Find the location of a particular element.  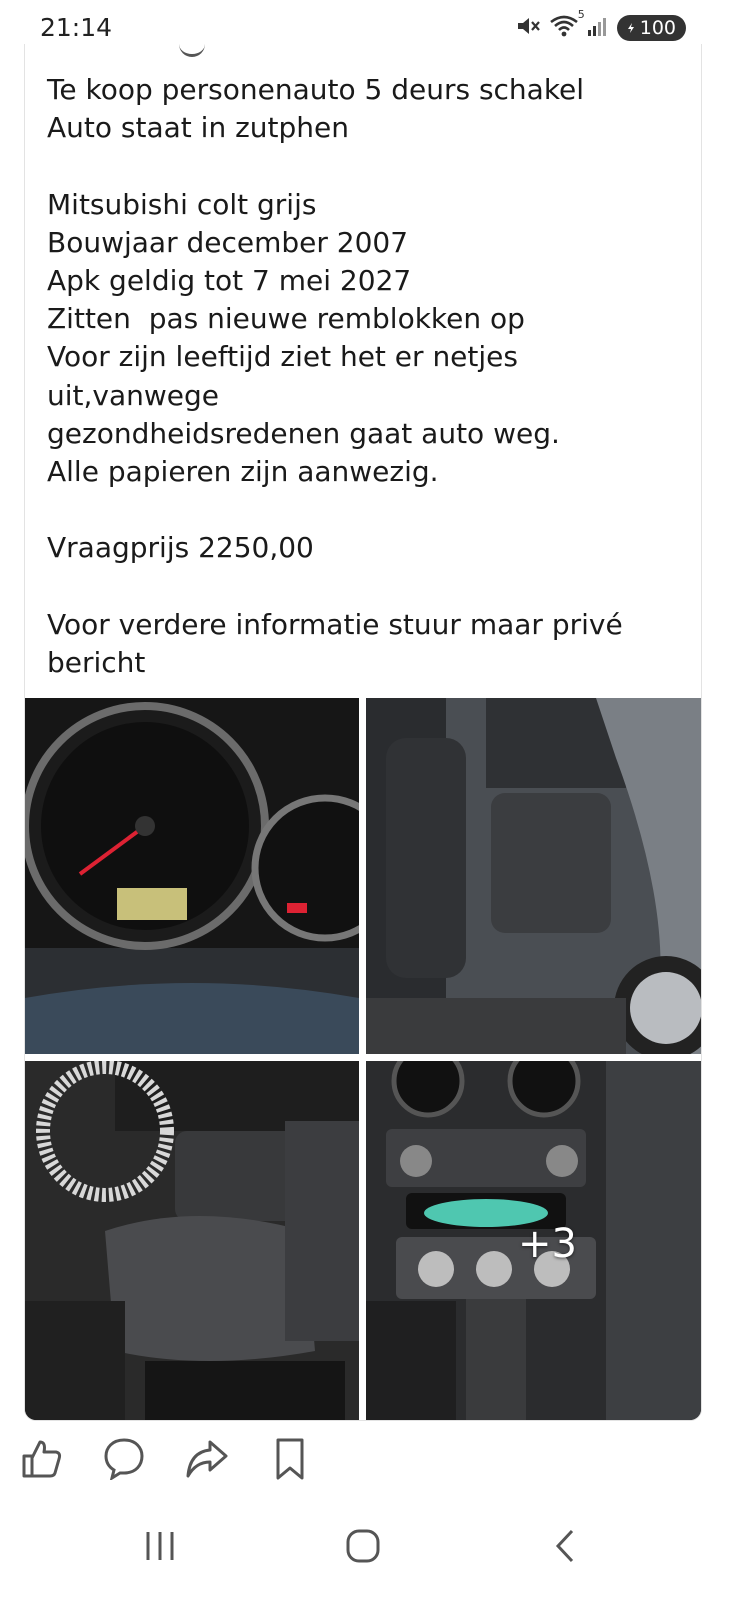

photo-center-console: +3 is located at coordinates (533, 1240).